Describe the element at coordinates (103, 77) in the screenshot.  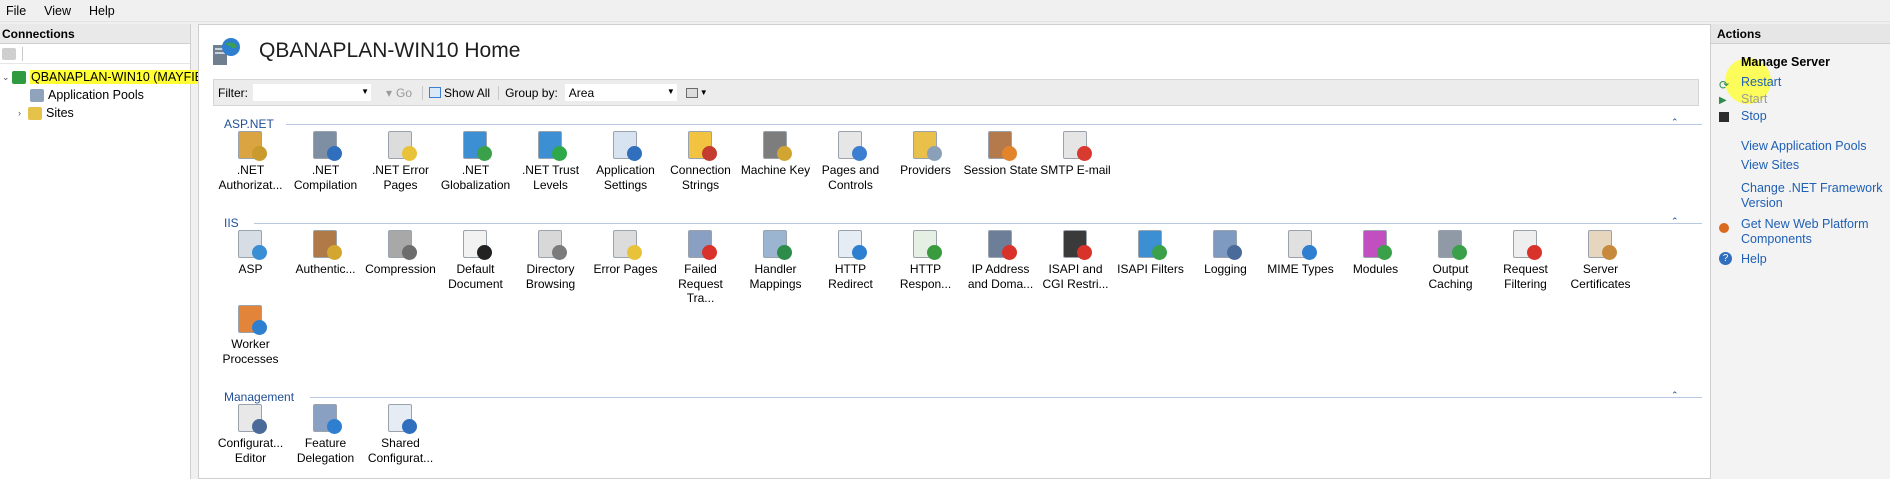
I see `tree-item-server: ⌄ QBANAPLAN-WIN10 (MAYFIE` at that location.